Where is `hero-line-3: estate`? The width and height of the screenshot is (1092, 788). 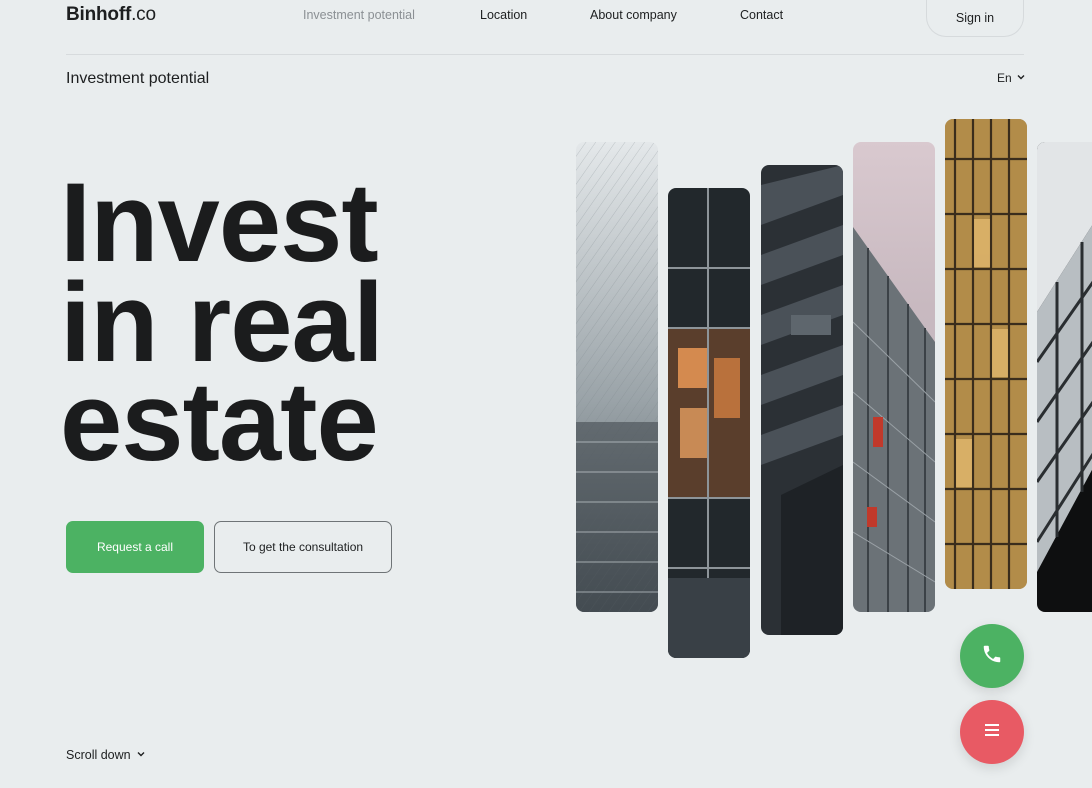
hero-line-3: estate is located at coordinates (219, 421).